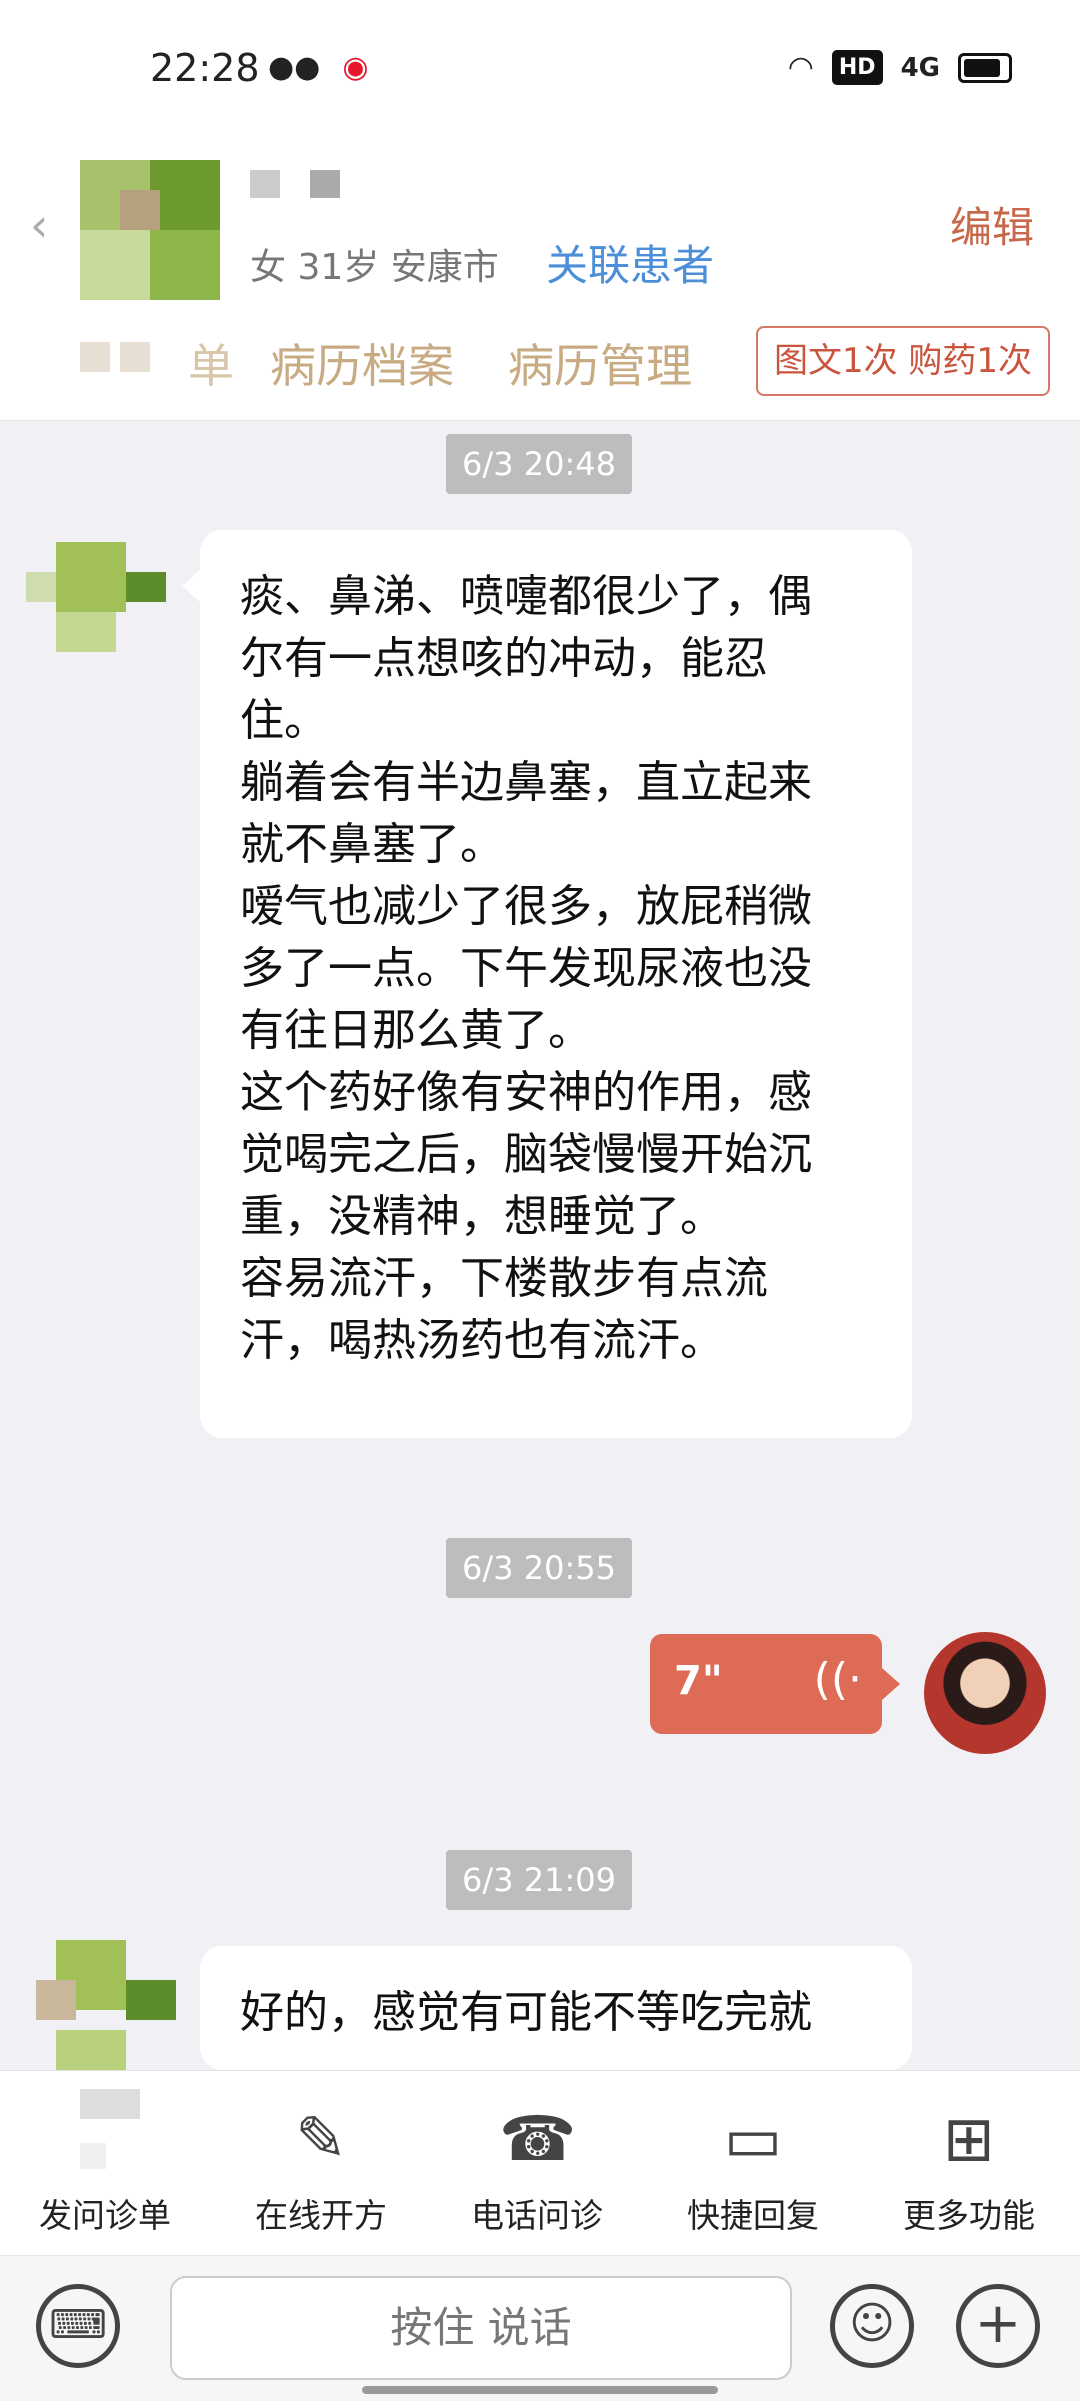 This screenshot has height=2401, width=1080. Describe the element at coordinates (526, 968) in the screenshot. I see `message-text: 多了一点。下午发现尿液也没` at that location.